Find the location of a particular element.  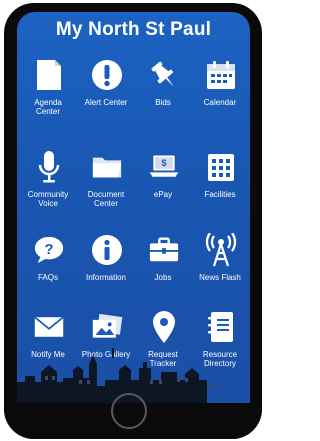

tile-faqs: ? FAQs is located at coordinates (48, 268).